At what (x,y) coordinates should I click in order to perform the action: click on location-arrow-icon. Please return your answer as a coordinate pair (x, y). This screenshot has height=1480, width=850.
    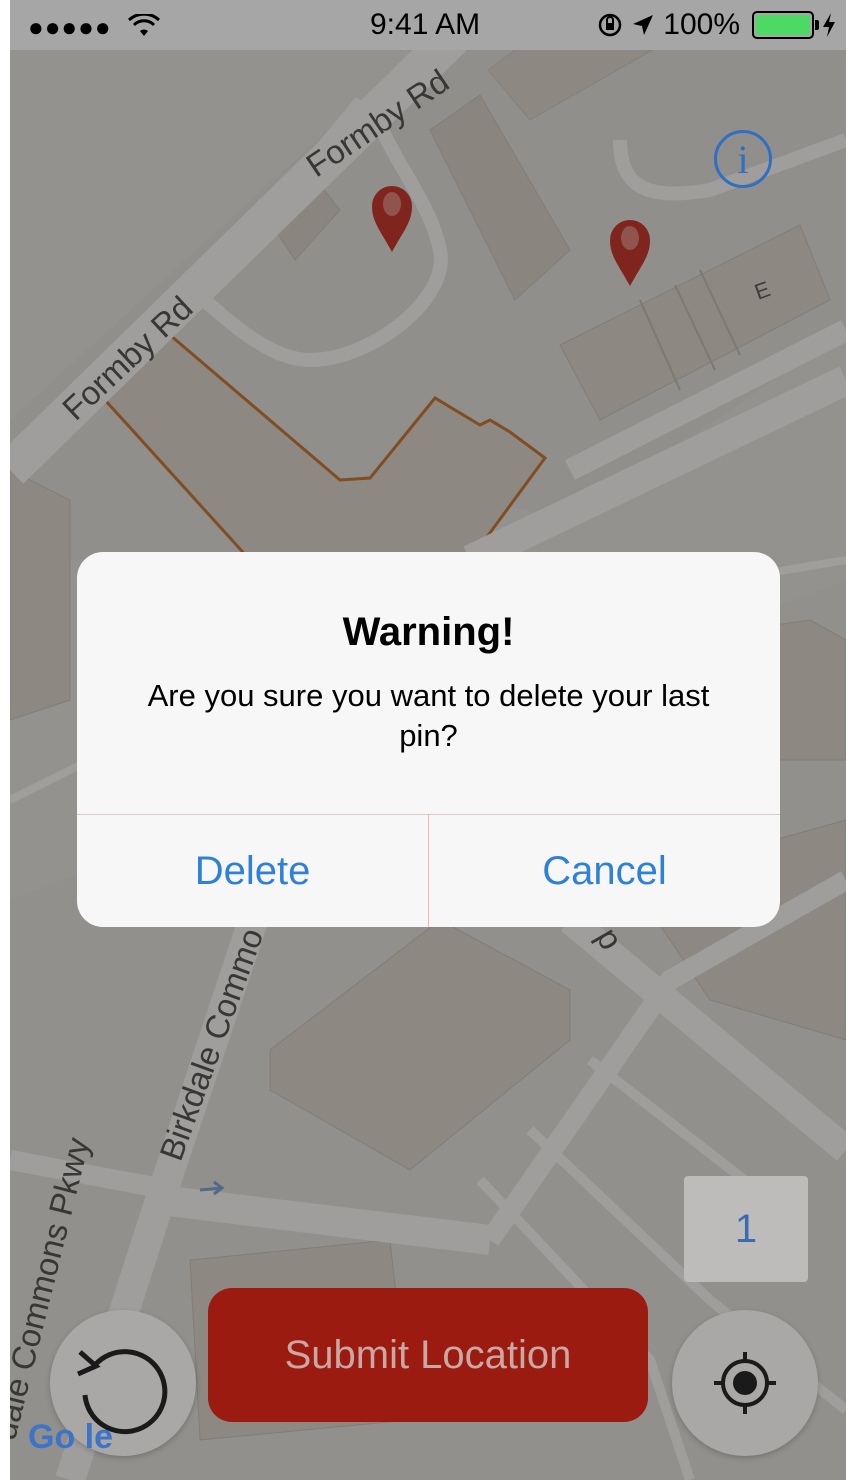
    Looking at the image, I should click on (643, 25).